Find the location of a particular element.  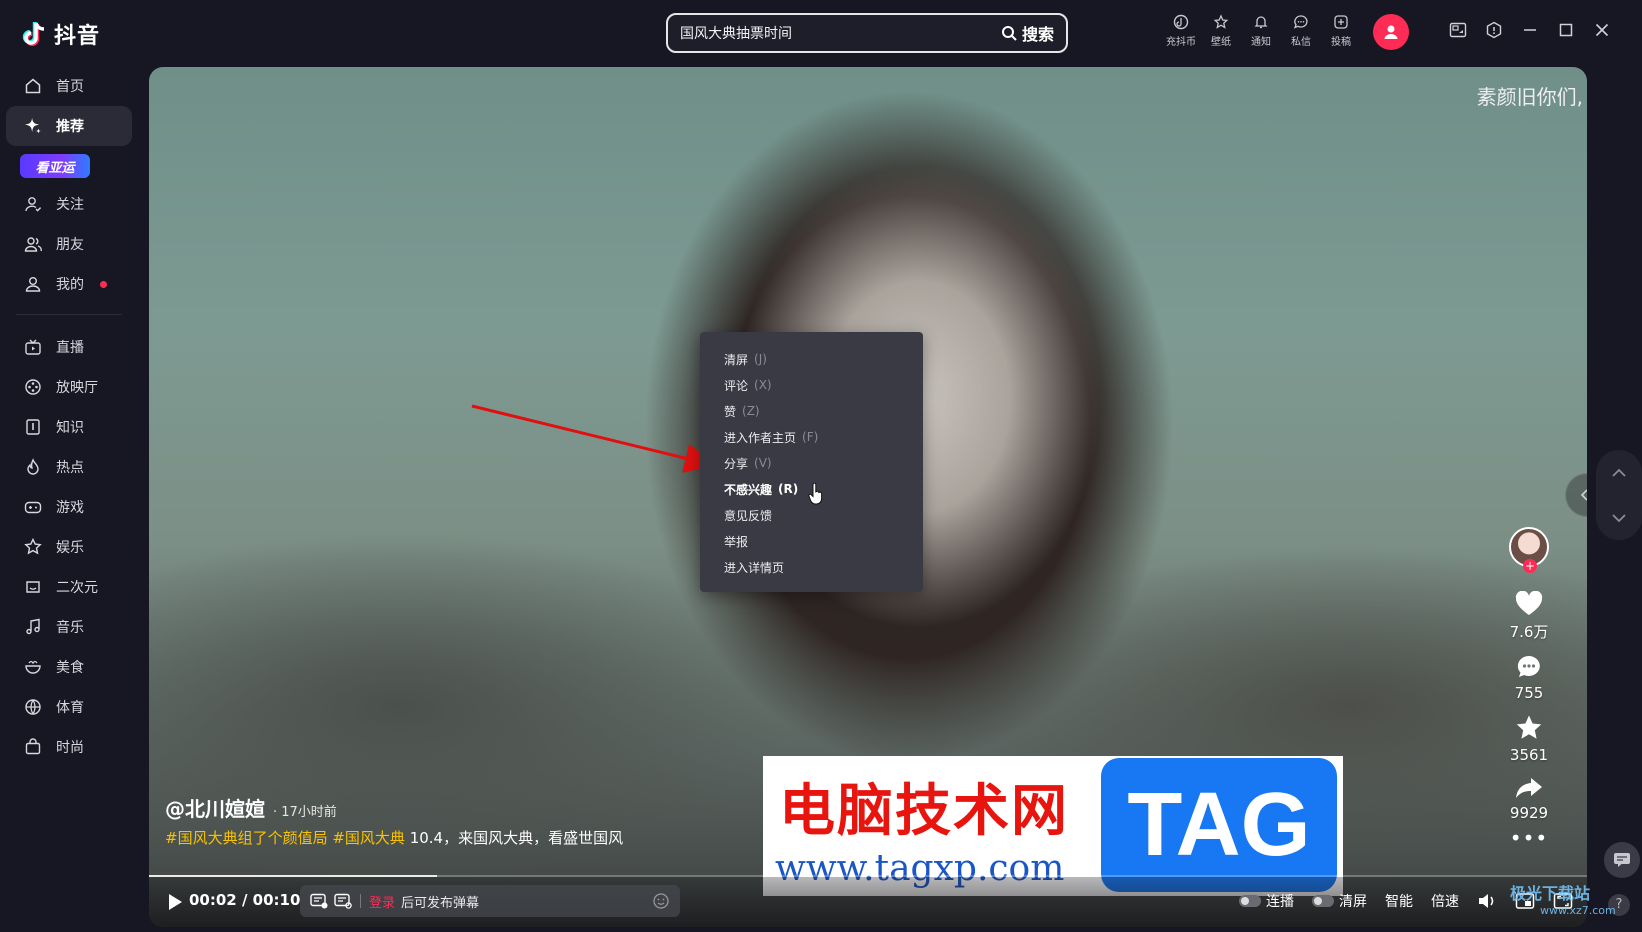

expand-comments-button is located at coordinates (1576, 495).